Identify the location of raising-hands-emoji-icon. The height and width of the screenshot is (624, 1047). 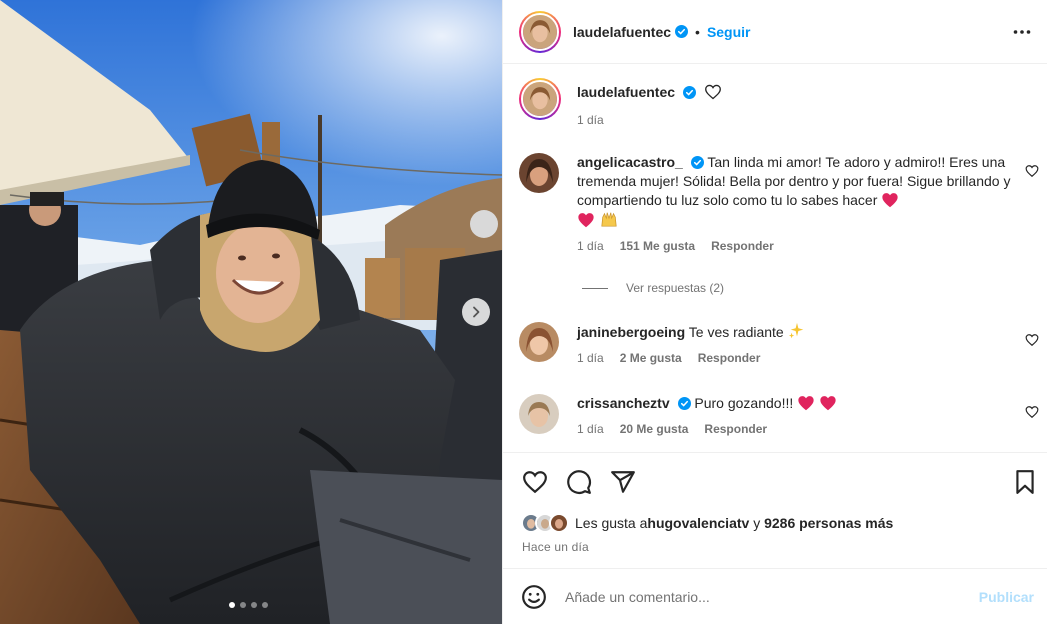
(609, 219).